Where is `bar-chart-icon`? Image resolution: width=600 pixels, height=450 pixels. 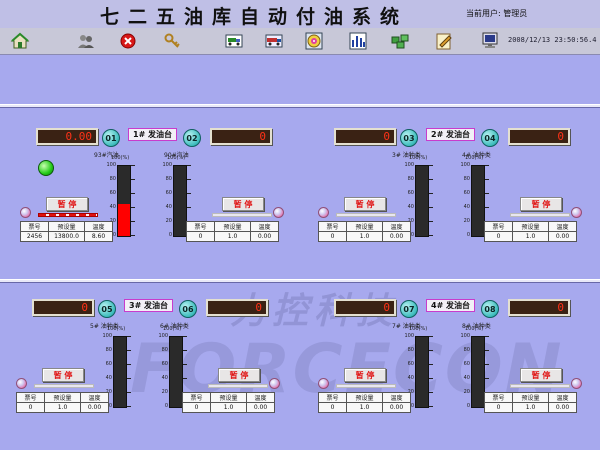 bar-chart-icon is located at coordinates (358, 41).